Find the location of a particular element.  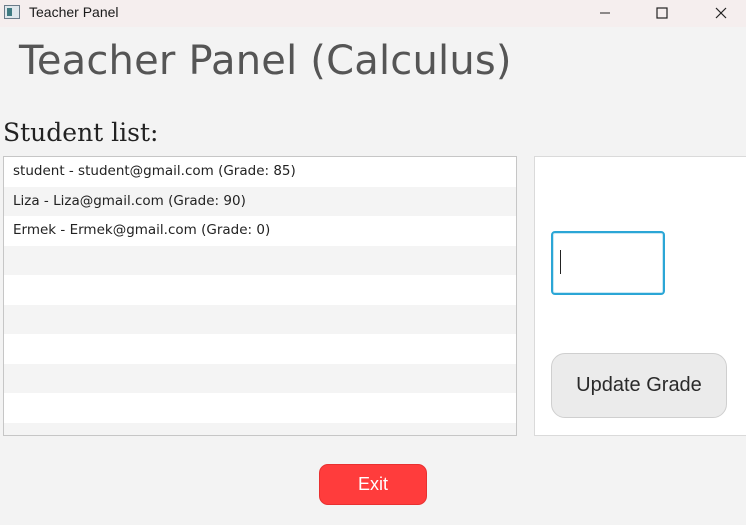

page-title: Teacher Panel (Calculus) is located at coordinates (265, 61).